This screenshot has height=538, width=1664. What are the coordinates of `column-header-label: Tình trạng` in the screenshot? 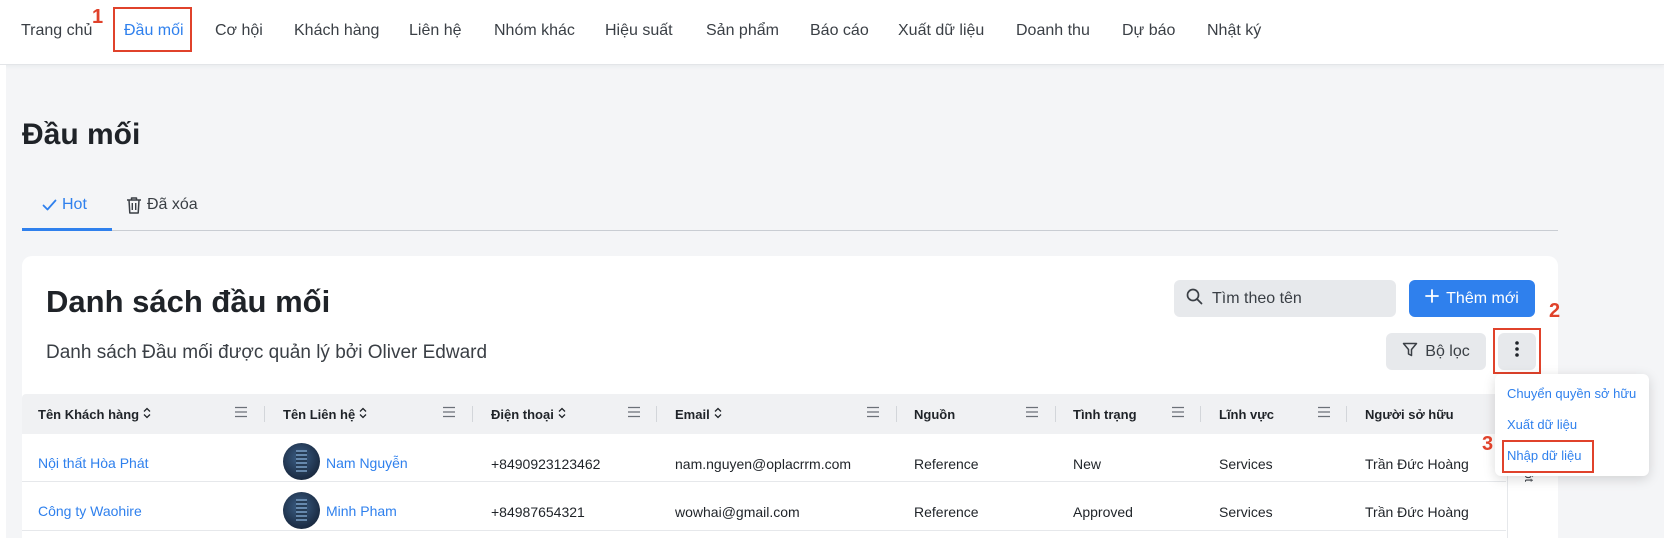 It's located at (1105, 414).